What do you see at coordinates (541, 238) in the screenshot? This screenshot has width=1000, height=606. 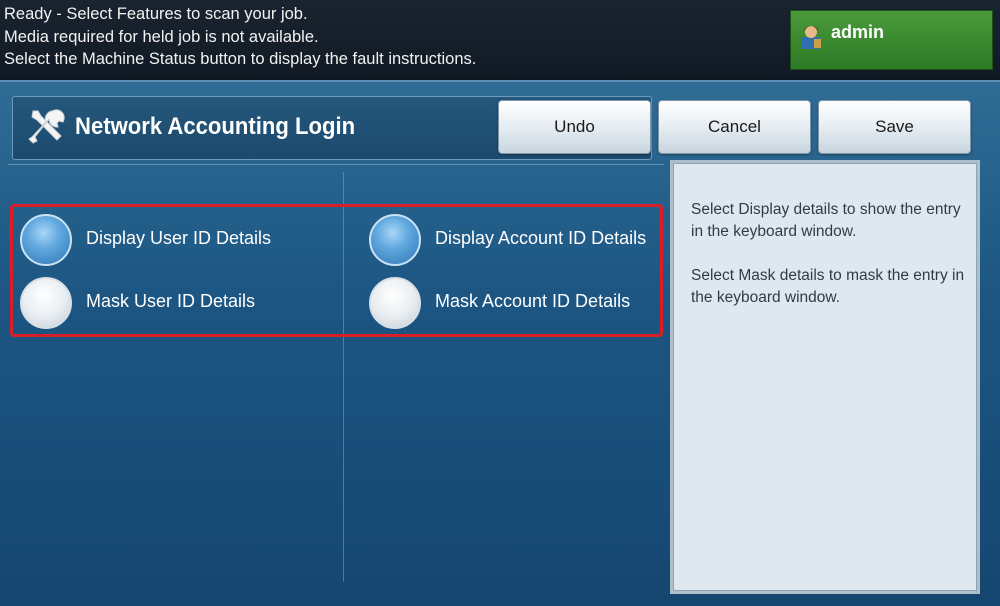 I see `display-account-id-label: Display Account ID Details` at bounding box center [541, 238].